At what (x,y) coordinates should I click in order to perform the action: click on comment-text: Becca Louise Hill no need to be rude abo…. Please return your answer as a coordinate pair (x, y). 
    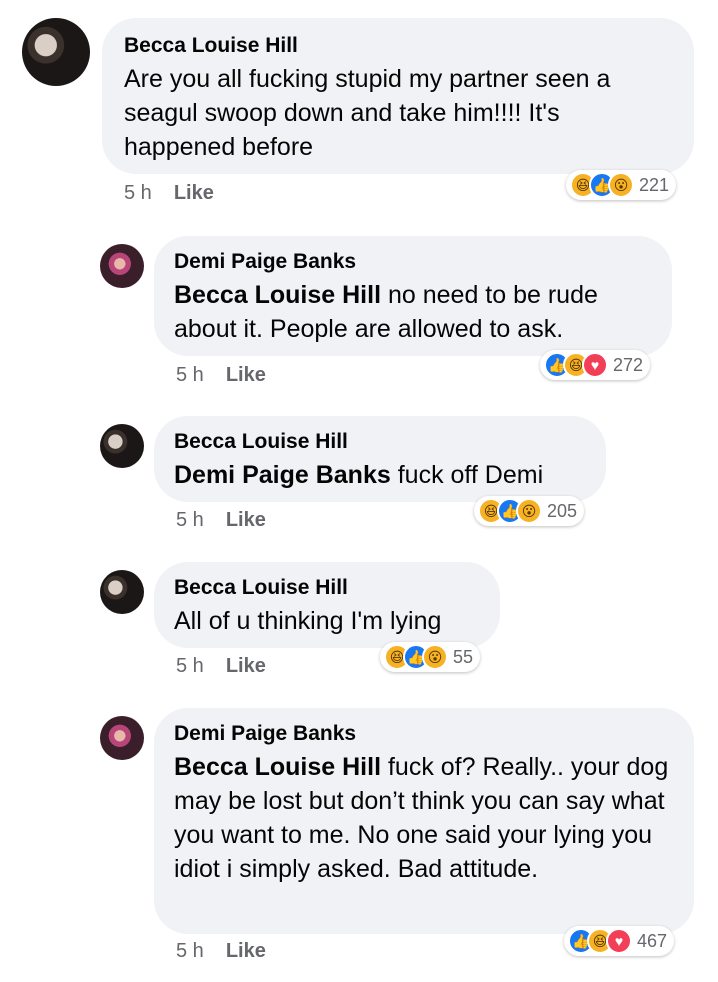
    Looking at the image, I should click on (413, 312).